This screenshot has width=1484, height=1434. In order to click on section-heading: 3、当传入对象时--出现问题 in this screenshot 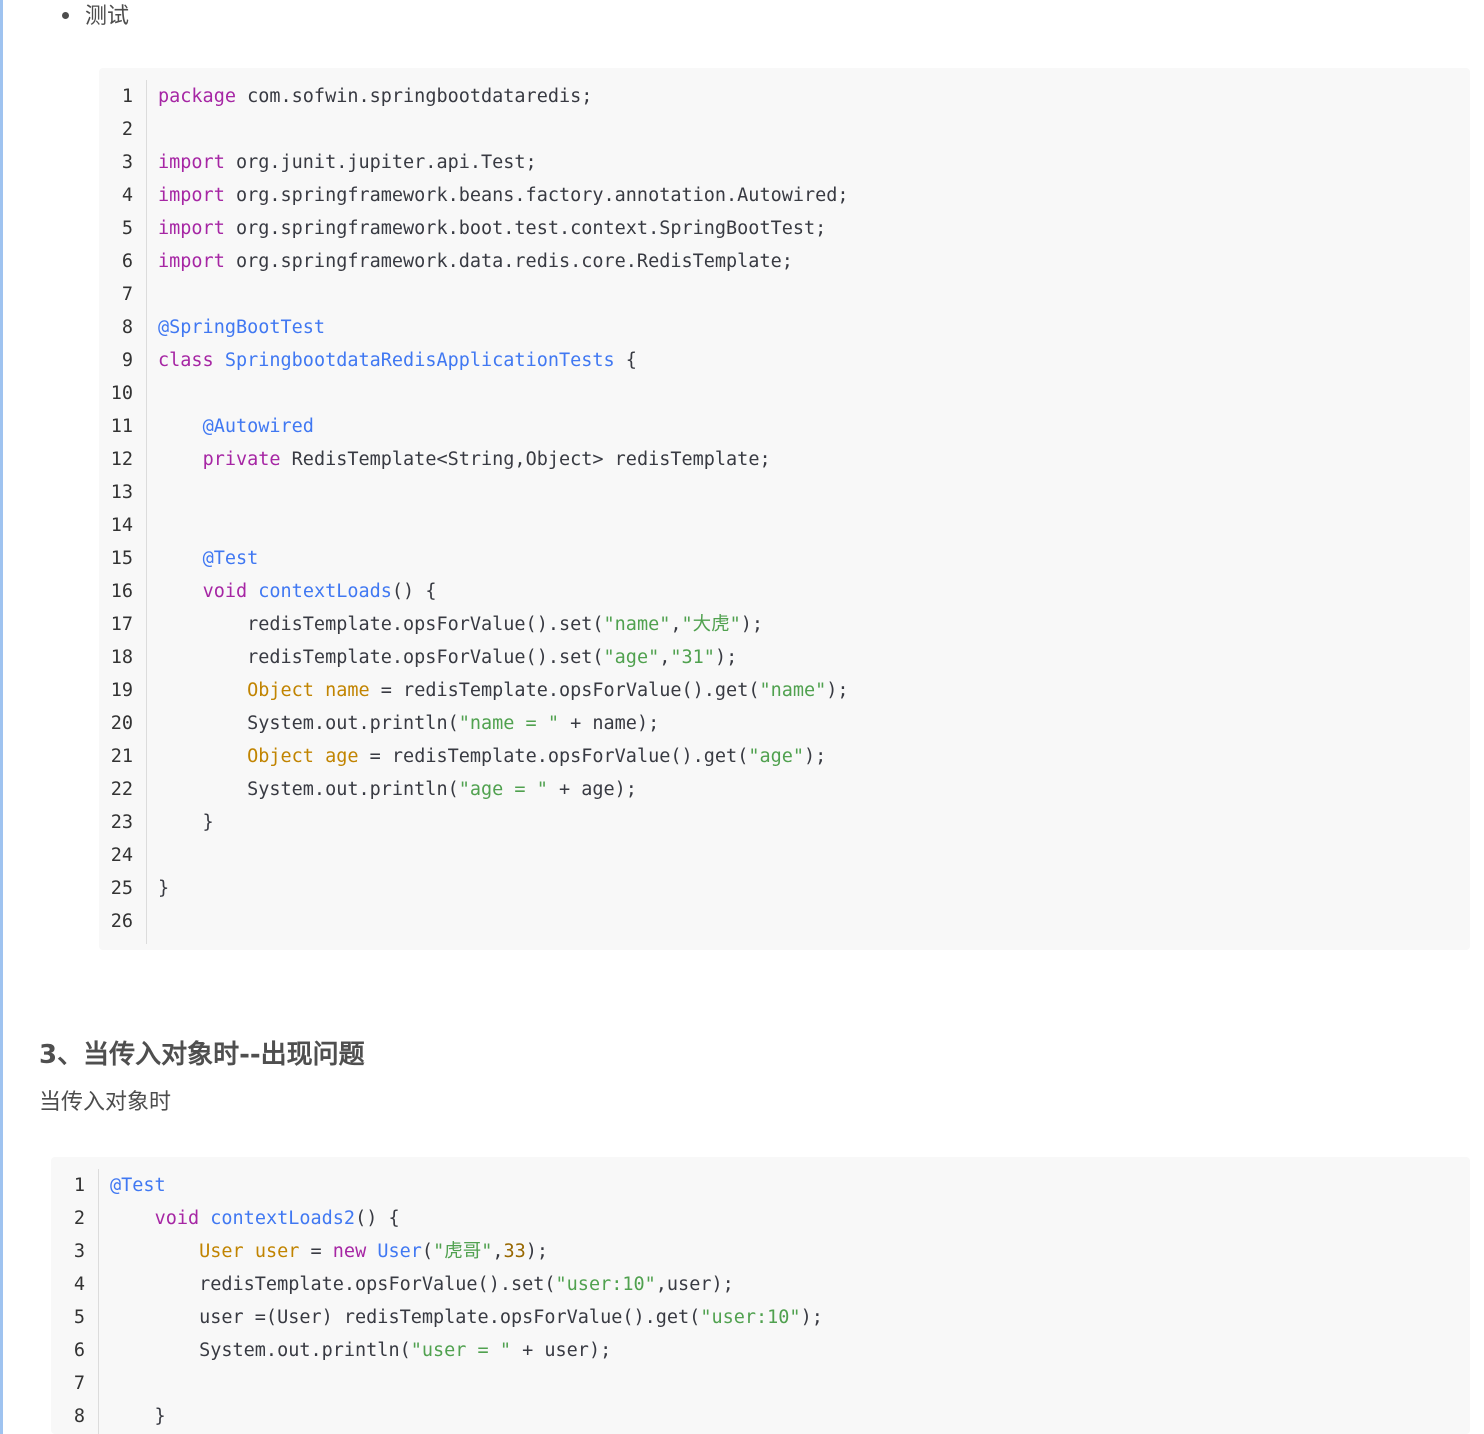, I will do `click(202, 1055)`.